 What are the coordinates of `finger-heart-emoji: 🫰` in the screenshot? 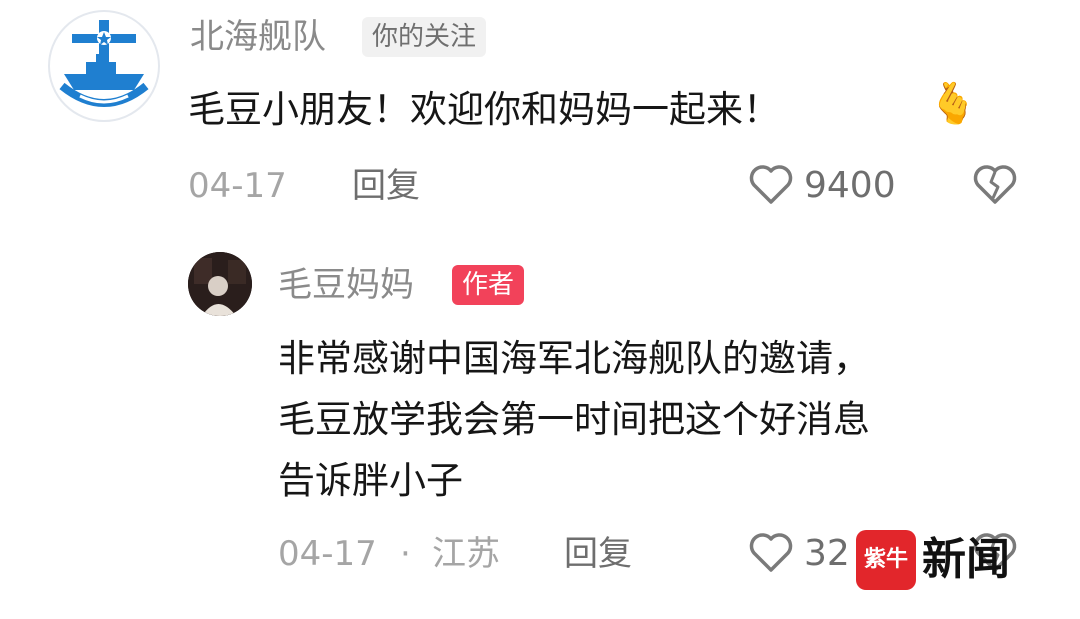 It's located at (953, 104).